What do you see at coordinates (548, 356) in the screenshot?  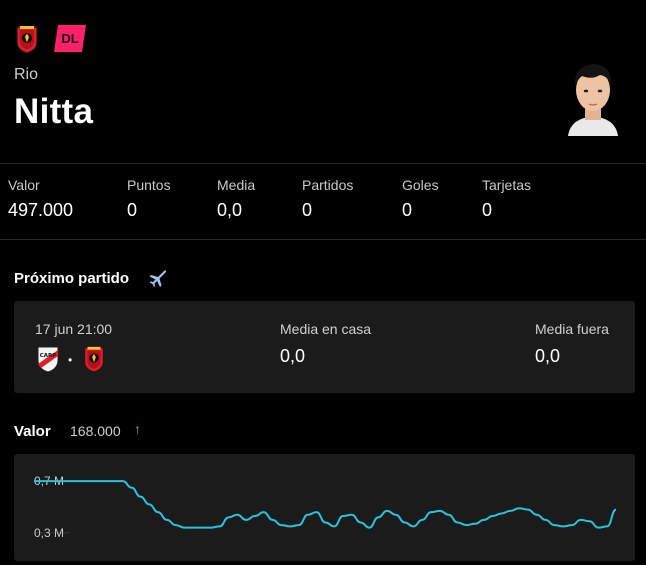 I see `away-average-value: 0,0` at bounding box center [548, 356].